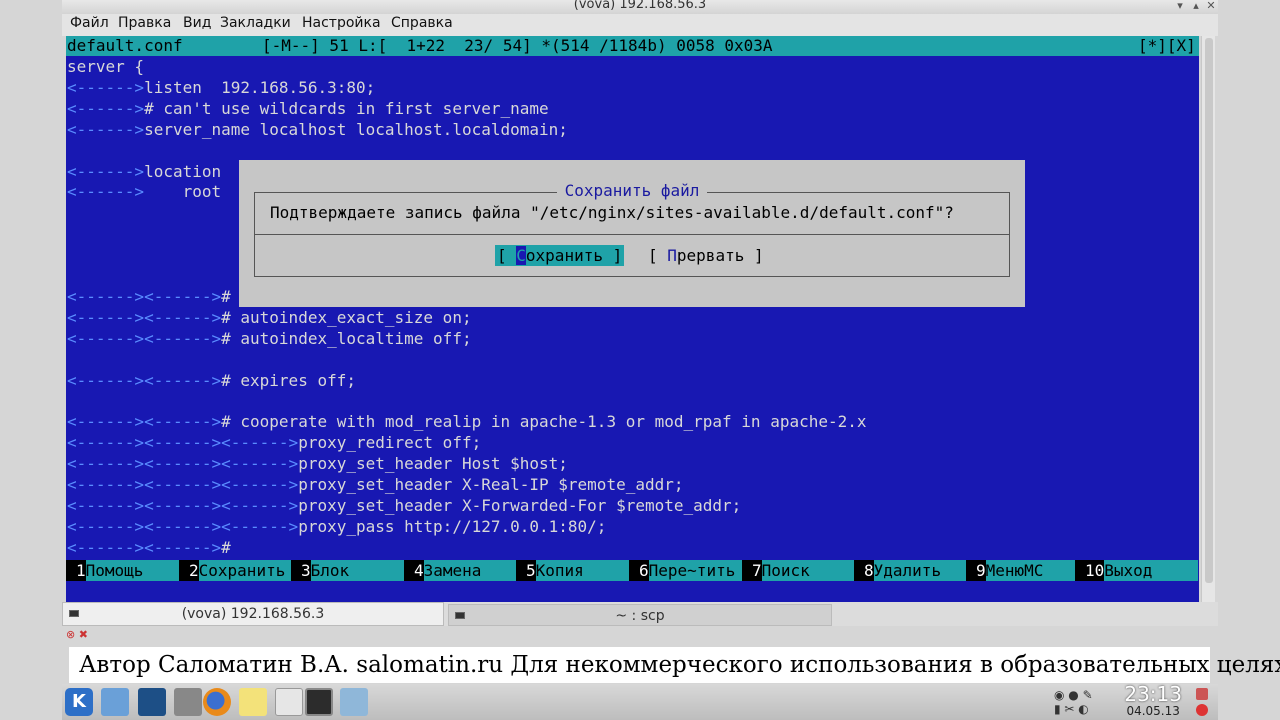  What do you see at coordinates (253, 702) in the screenshot?
I see `paint-icon` at bounding box center [253, 702].